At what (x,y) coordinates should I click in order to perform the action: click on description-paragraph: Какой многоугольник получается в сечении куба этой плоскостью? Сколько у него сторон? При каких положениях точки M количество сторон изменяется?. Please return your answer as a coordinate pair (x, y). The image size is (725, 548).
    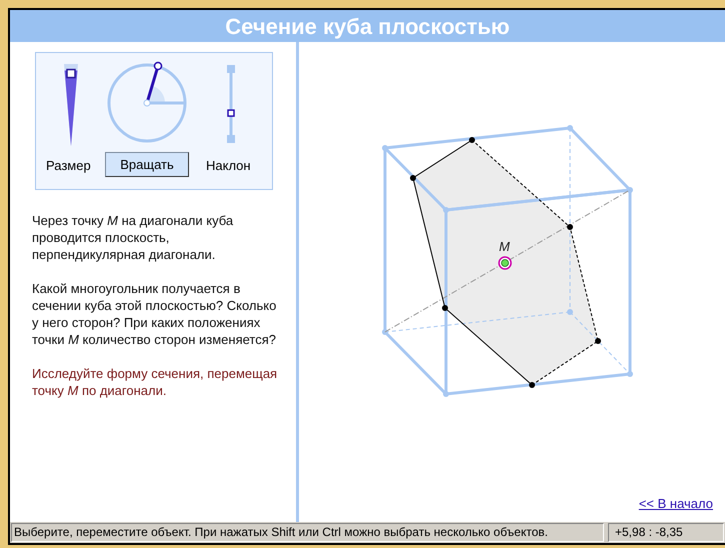
    Looking at the image, I should click on (155, 314).